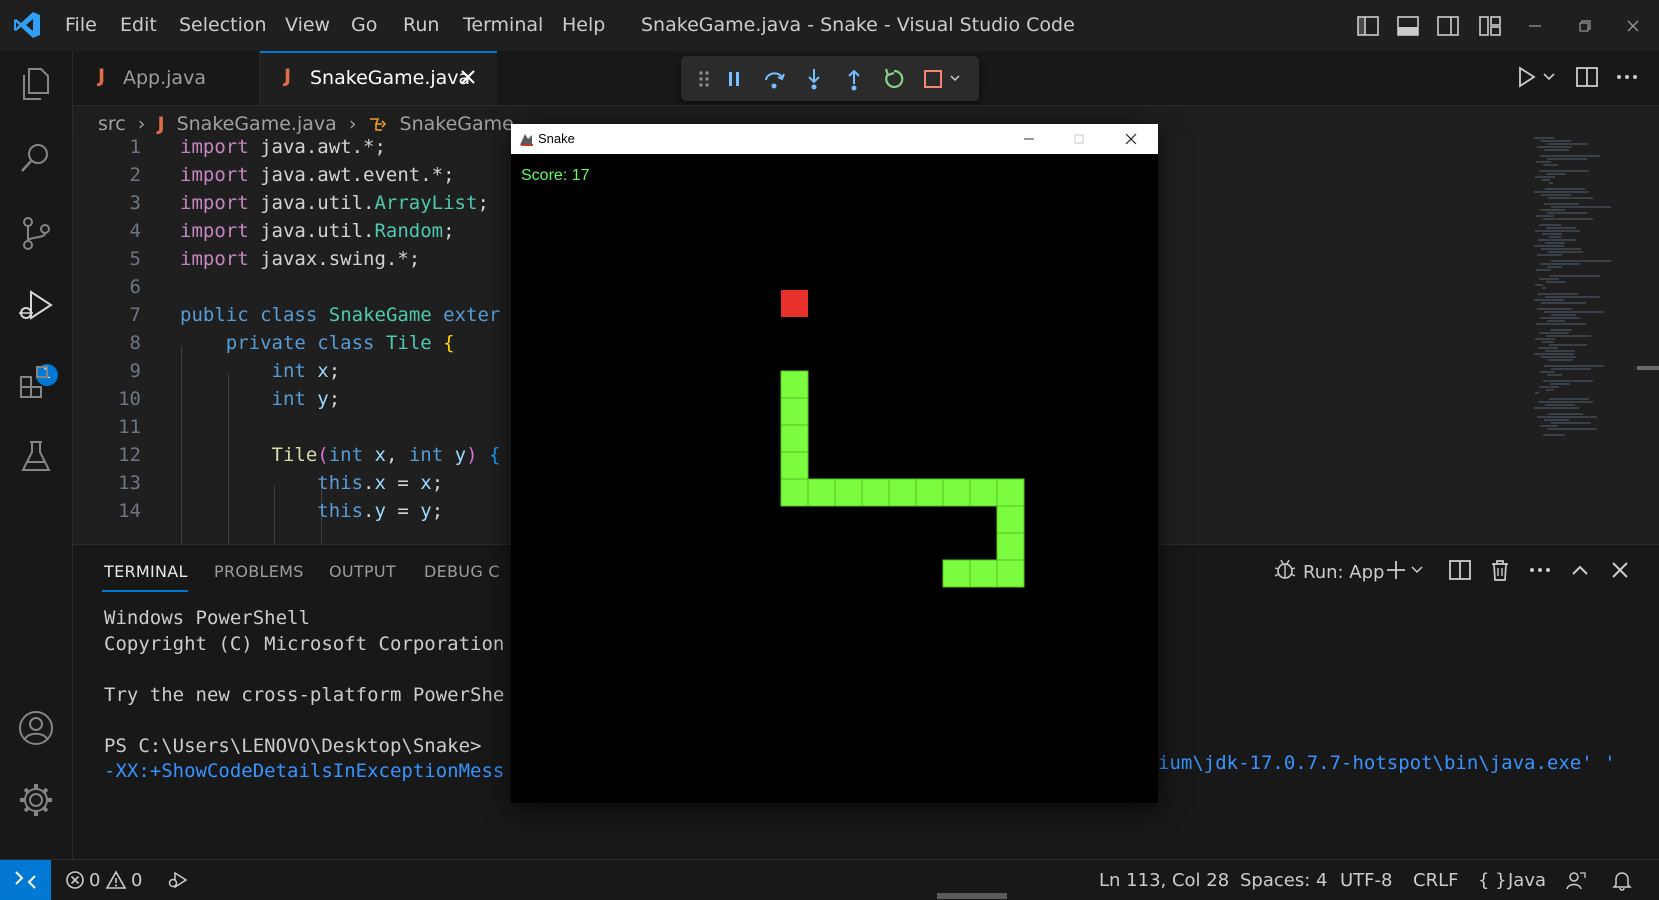  Describe the element at coordinates (334, 203) in the screenshot. I see `code-line-3: import java.util.ArrayList;` at that location.